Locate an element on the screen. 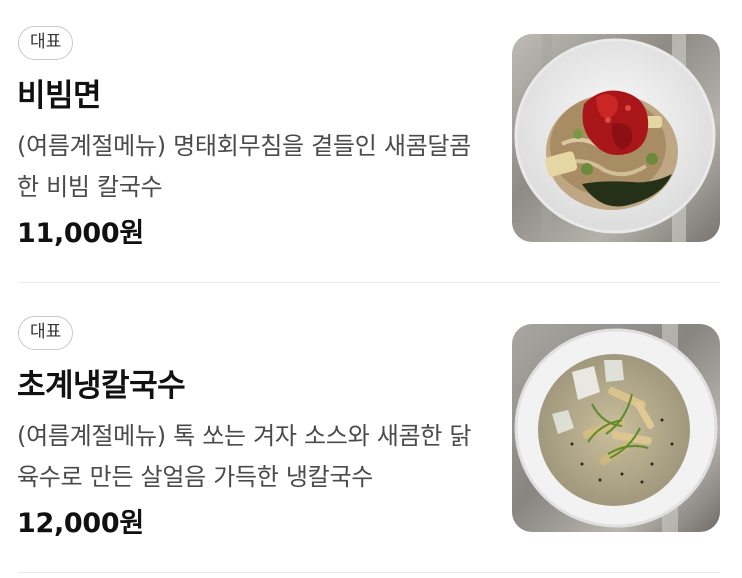 The height and width of the screenshot is (578, 742). menu-item-price: 12,000원 is located at coordinates (80, 523).